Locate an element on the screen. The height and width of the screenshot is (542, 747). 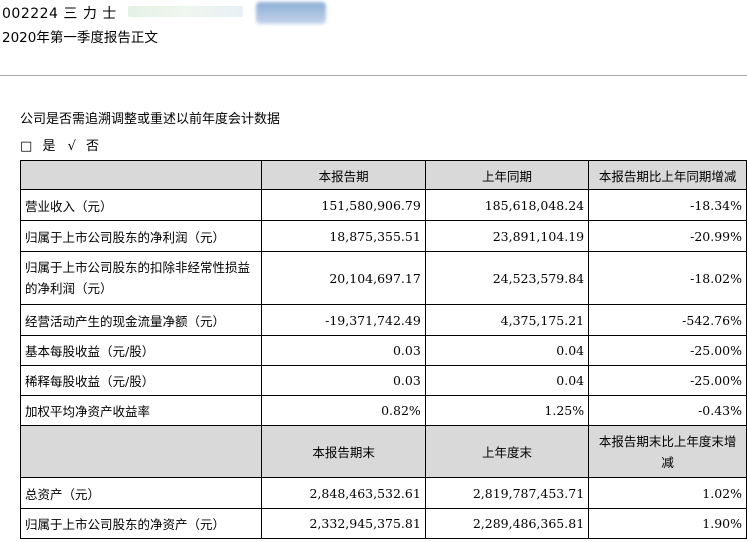
cell-prior: 23,891,104.19 is located at coordinates (507, 236).